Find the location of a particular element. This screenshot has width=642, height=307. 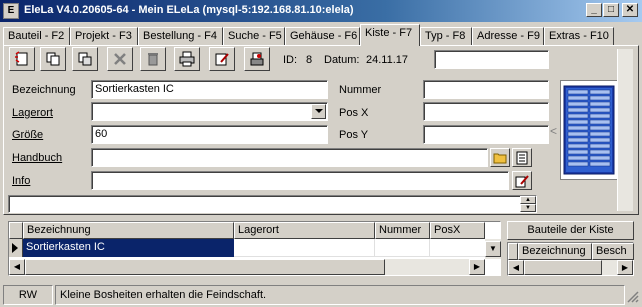

duplicate-icon is located at coordinates (85, 59).